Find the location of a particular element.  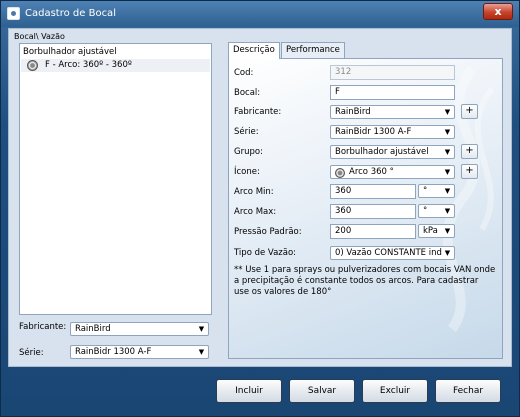

grupo-value: Borbulhador ajustável is located at coordinates (382, 152).